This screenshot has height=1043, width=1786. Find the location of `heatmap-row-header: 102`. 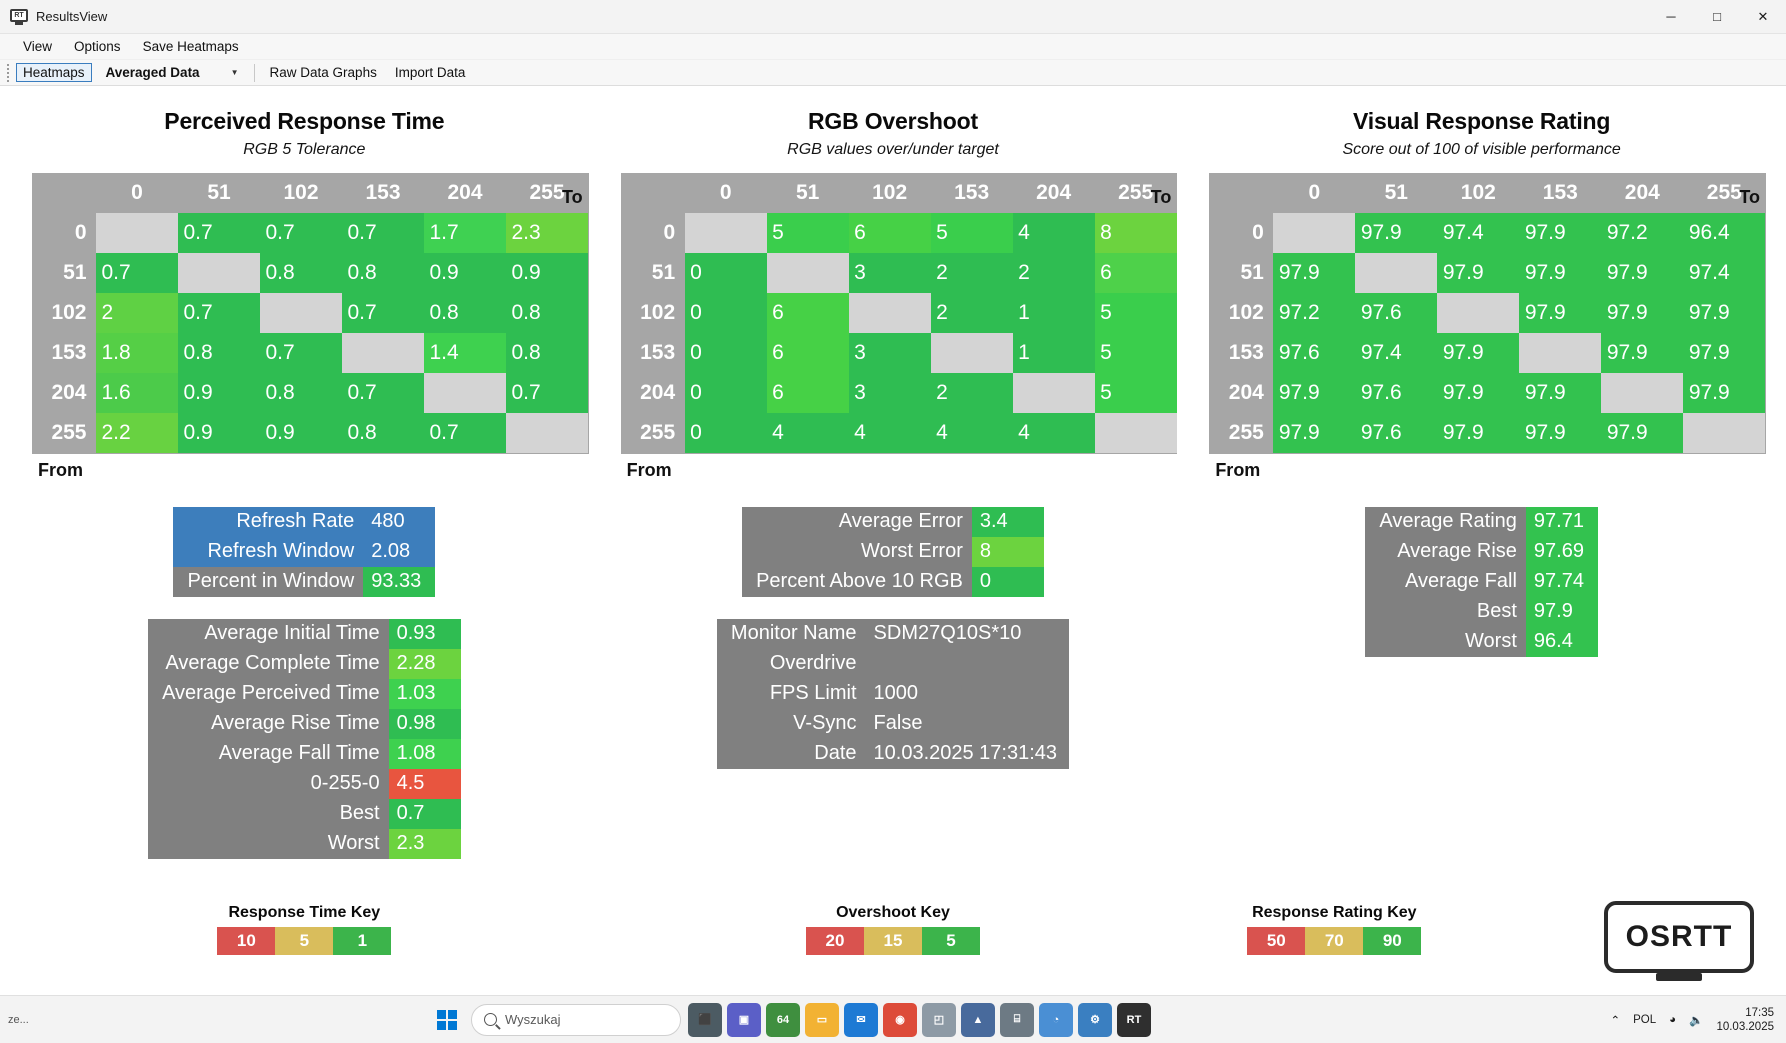

heatmap-row-header: 102 is located at coordinates (652, 313).